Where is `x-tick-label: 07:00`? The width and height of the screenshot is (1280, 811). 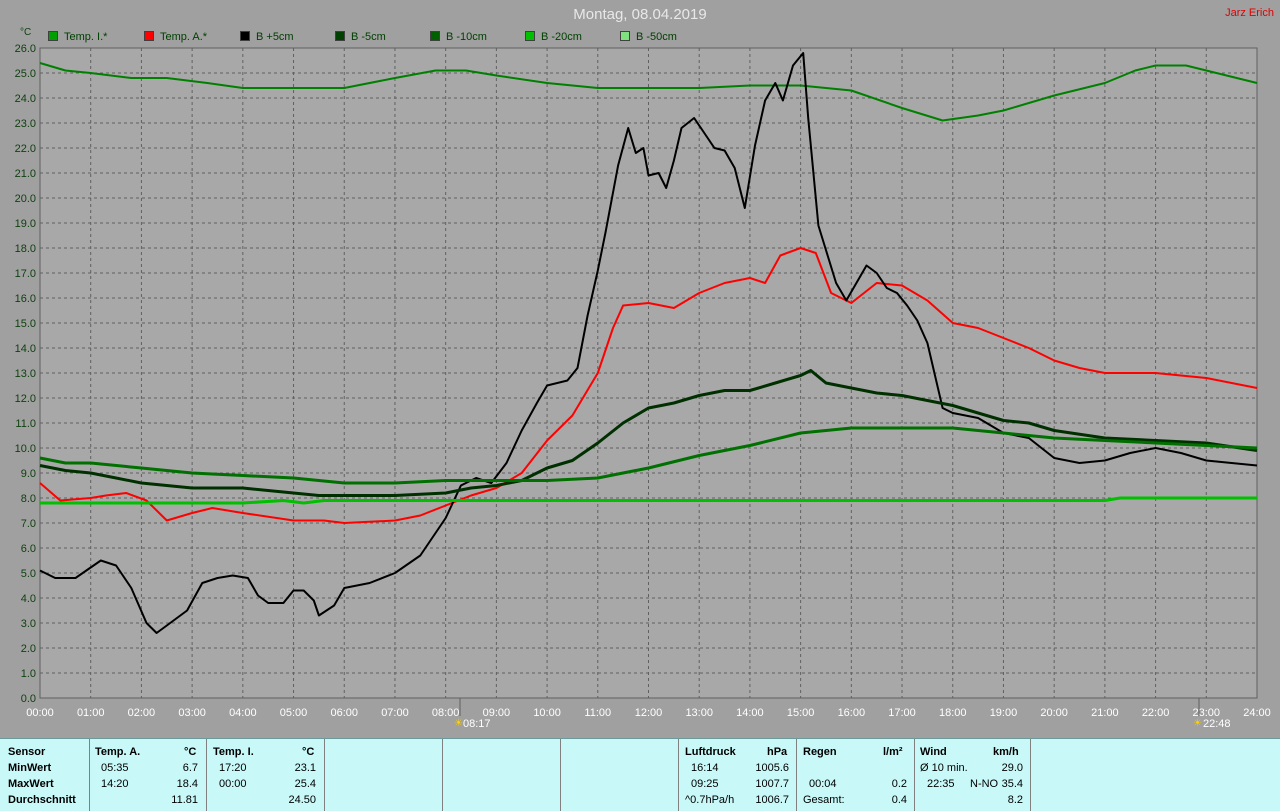 x-tick-label: 07:00 is located at coordinates (395, 713).